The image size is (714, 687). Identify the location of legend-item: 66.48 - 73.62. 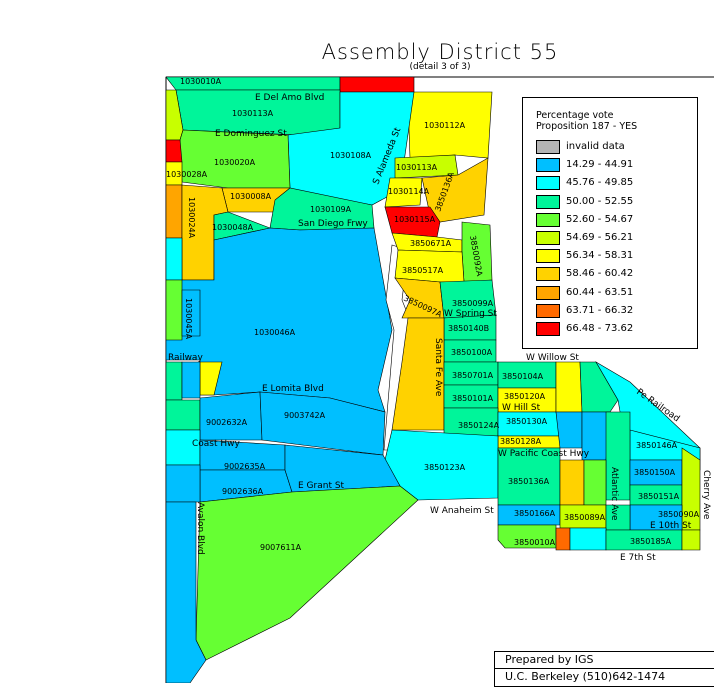
(611, 329).